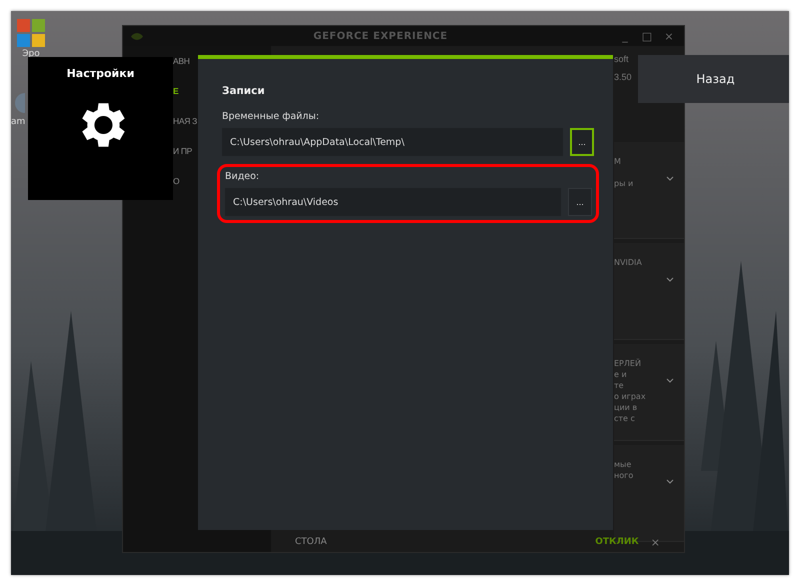 The width and height of the screenshot is (800, 586). What do you see at coordinates (625, 36) in the screenshot?
I see `window-control: _` at bounding box center [625, 36].